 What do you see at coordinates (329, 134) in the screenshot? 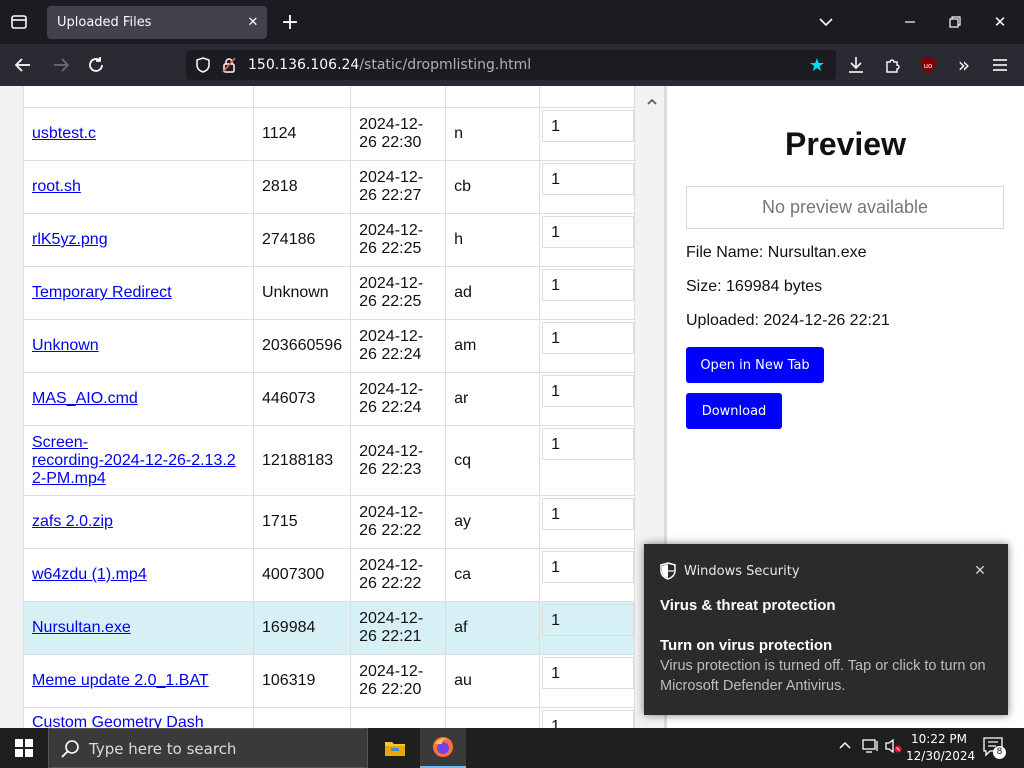
I see `table-row: usbtest.c 1124 2024-12- 26 22:30 n 1` at bounding box center [329, 134].